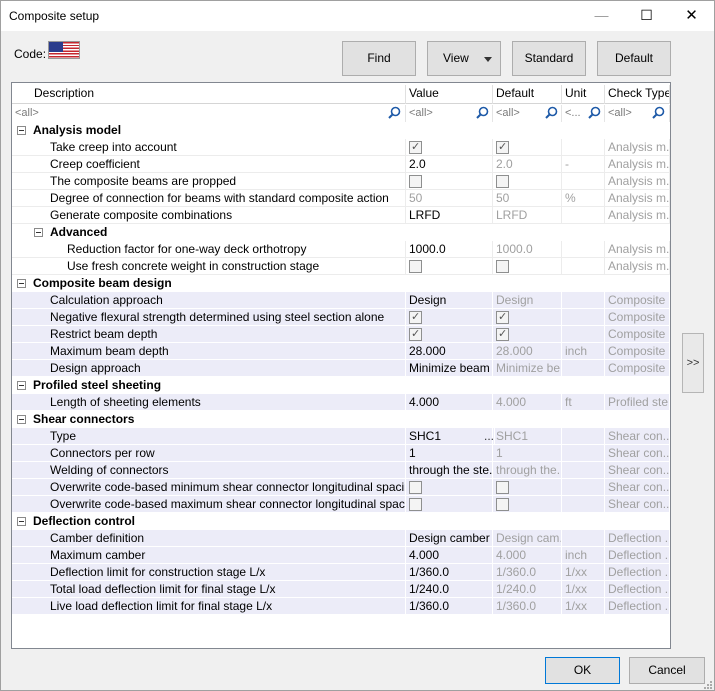  I want to click on value-cell: Design camber, so click(449, 538).